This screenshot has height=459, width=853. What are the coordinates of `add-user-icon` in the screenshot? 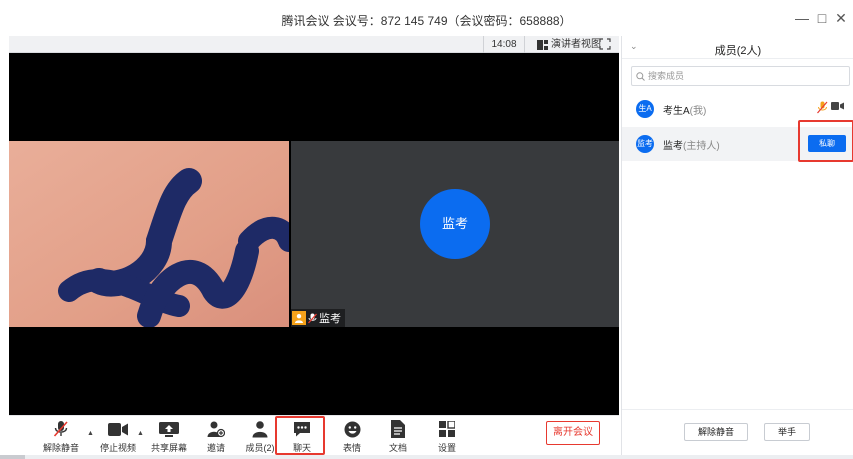 It's located at (216, 429).